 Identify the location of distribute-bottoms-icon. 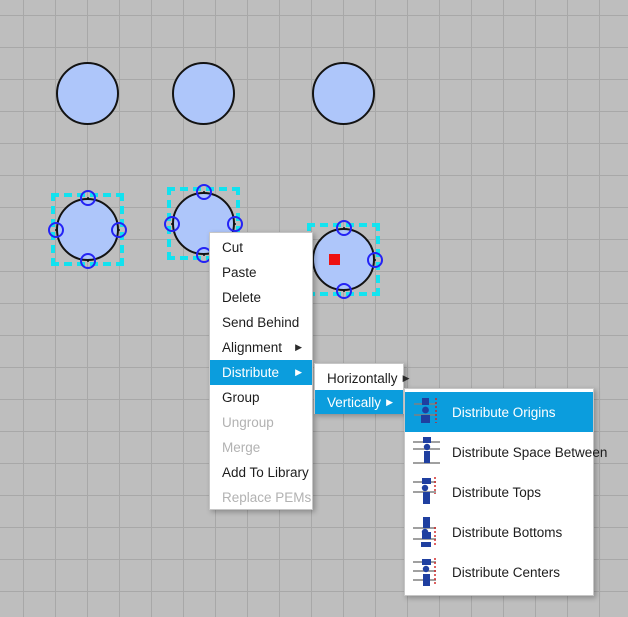
(424, 532).